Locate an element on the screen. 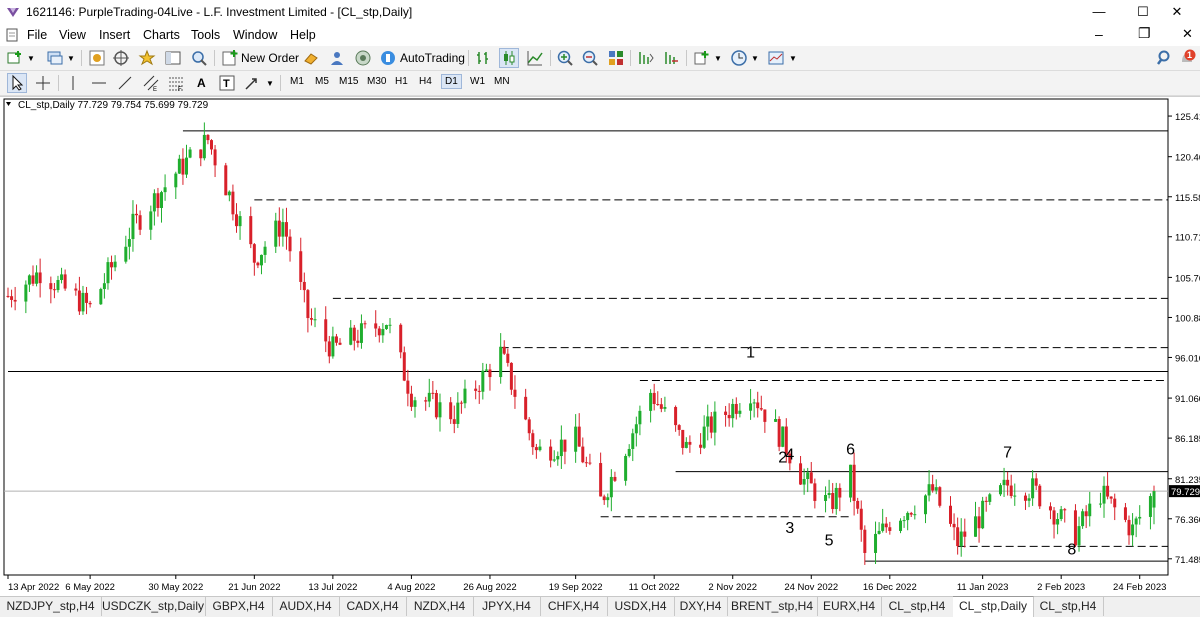 The height and width of the screenshot is (617, 1200). signals-icon is located at coordinates (337, 58).